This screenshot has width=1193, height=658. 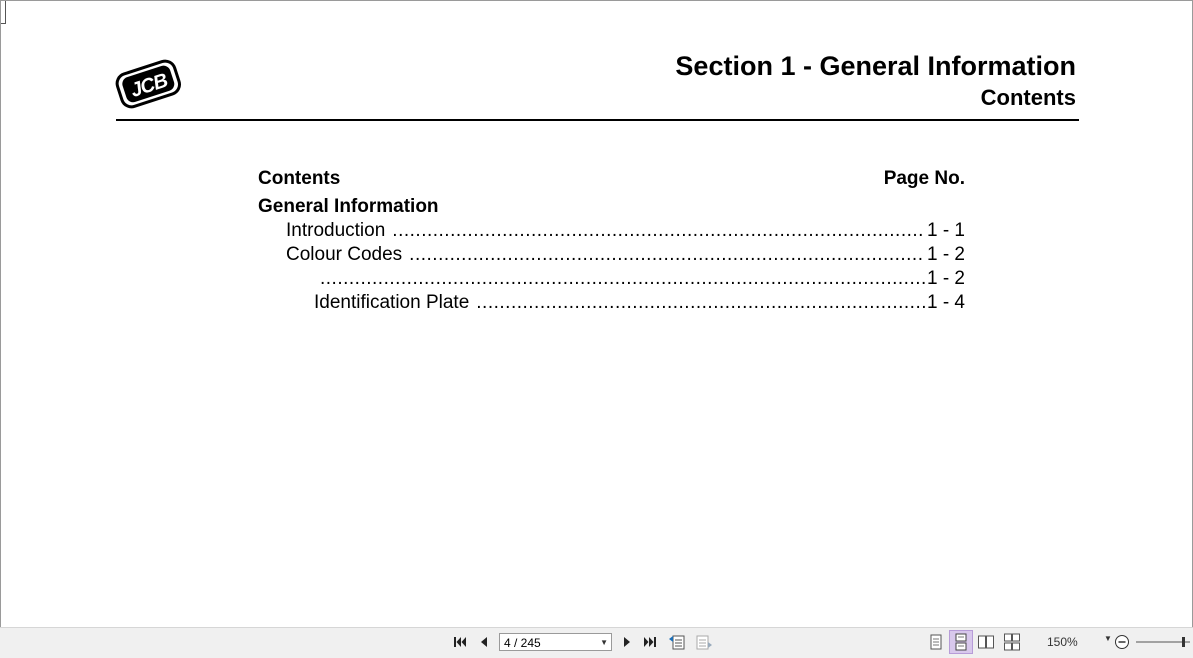 I want to click on toc-entry-label: Identification Plate, so click(x=392, y=302).